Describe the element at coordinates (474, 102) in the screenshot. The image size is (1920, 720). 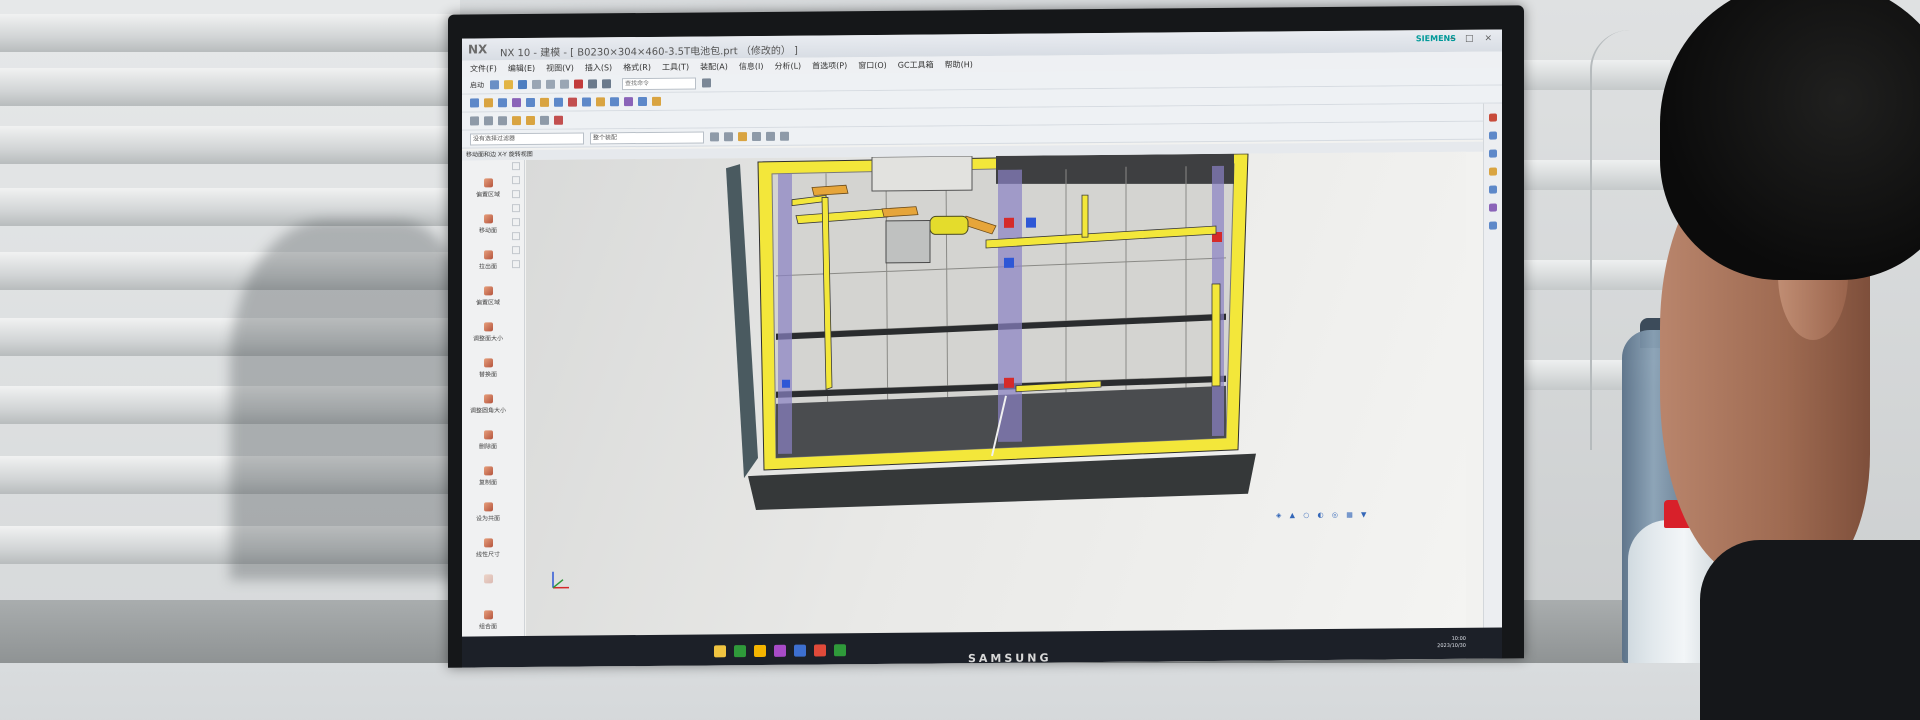
I see `sketch-icon` at that location.